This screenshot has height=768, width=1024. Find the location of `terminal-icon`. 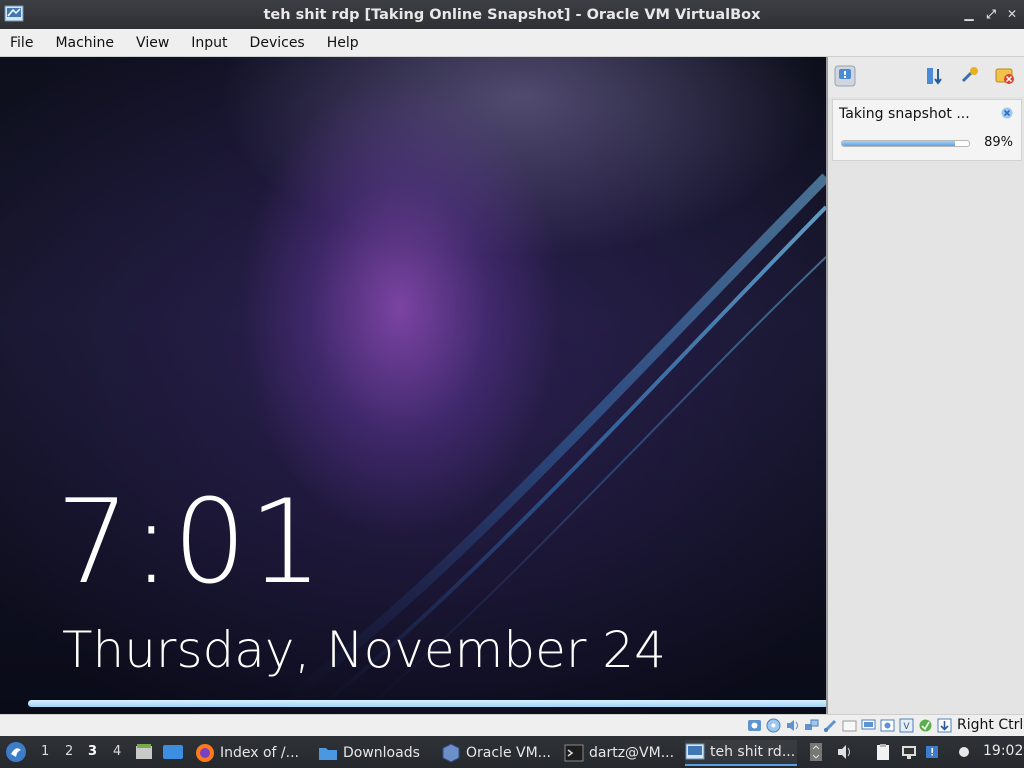

terminal-icon is located at coordinates (574, 753).